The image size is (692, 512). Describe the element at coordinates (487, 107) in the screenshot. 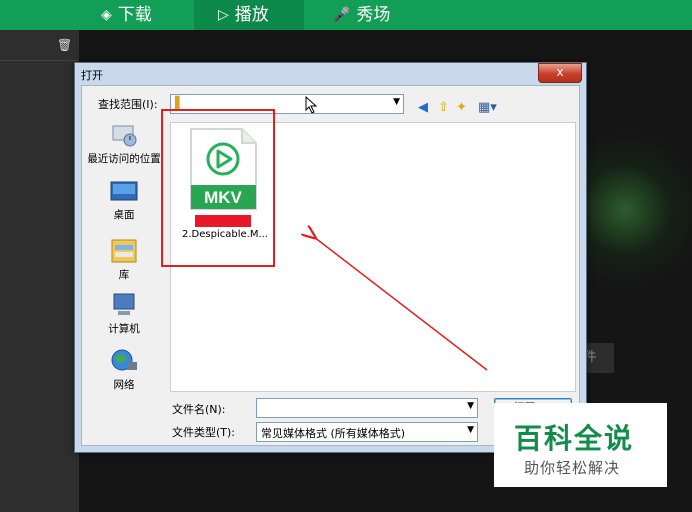

I see `view-menu-icon: ▦▾` at that location.